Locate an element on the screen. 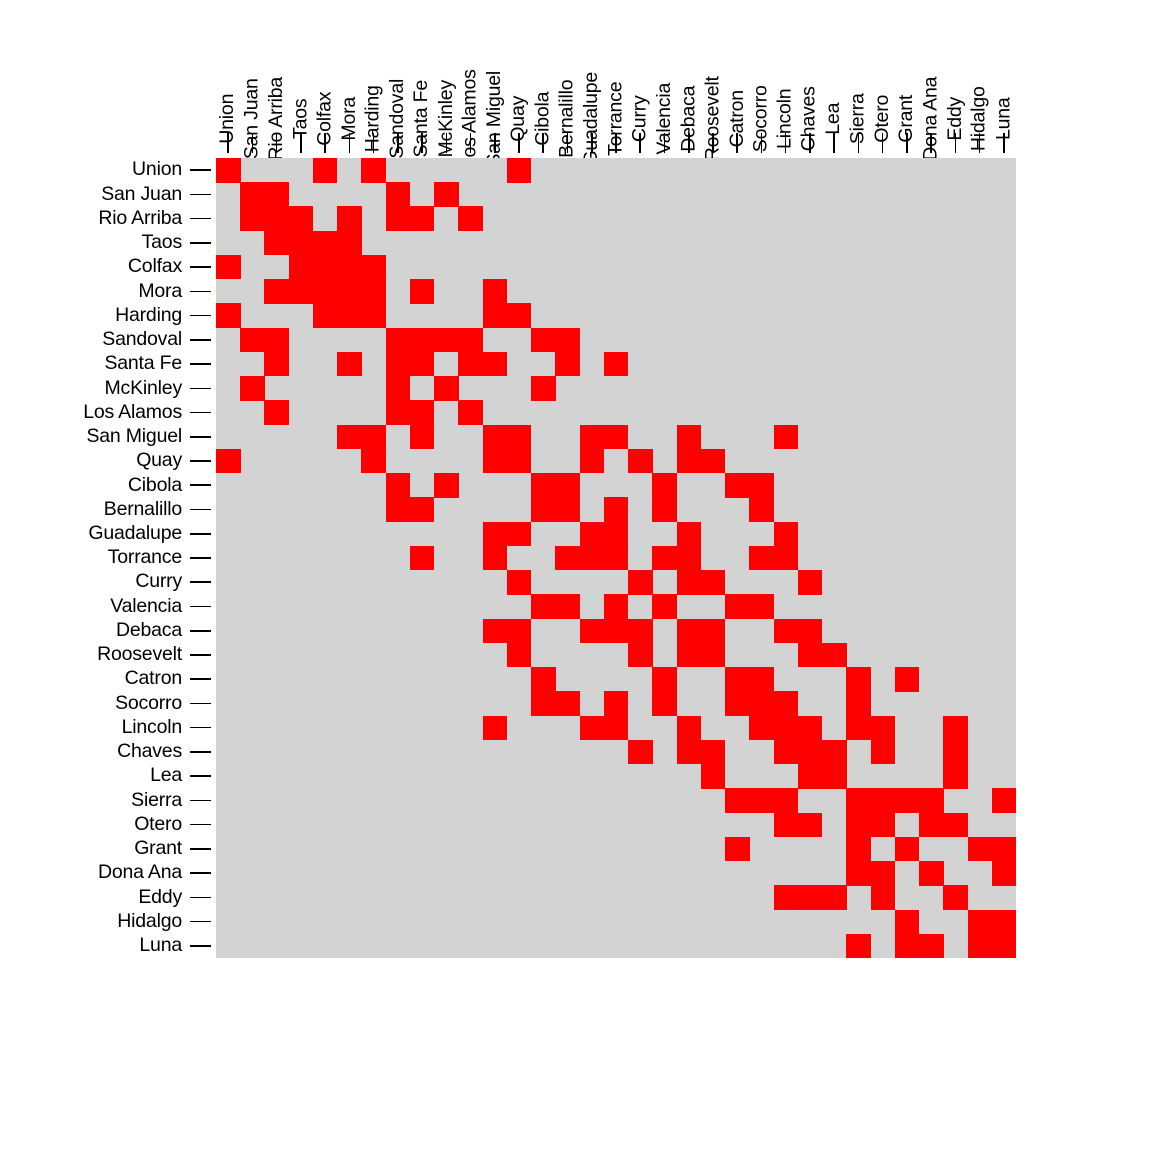 Image resolution: width=1152 pixels, height=1152 pixels. x-tick-label-text: Lea is located at coordinates (833, 118).